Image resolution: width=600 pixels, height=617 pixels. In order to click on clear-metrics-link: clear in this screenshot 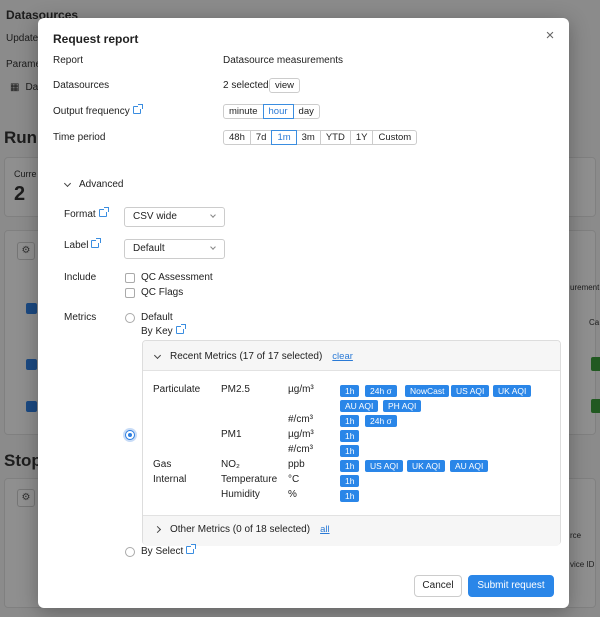, I will do `click(342, 356)`.